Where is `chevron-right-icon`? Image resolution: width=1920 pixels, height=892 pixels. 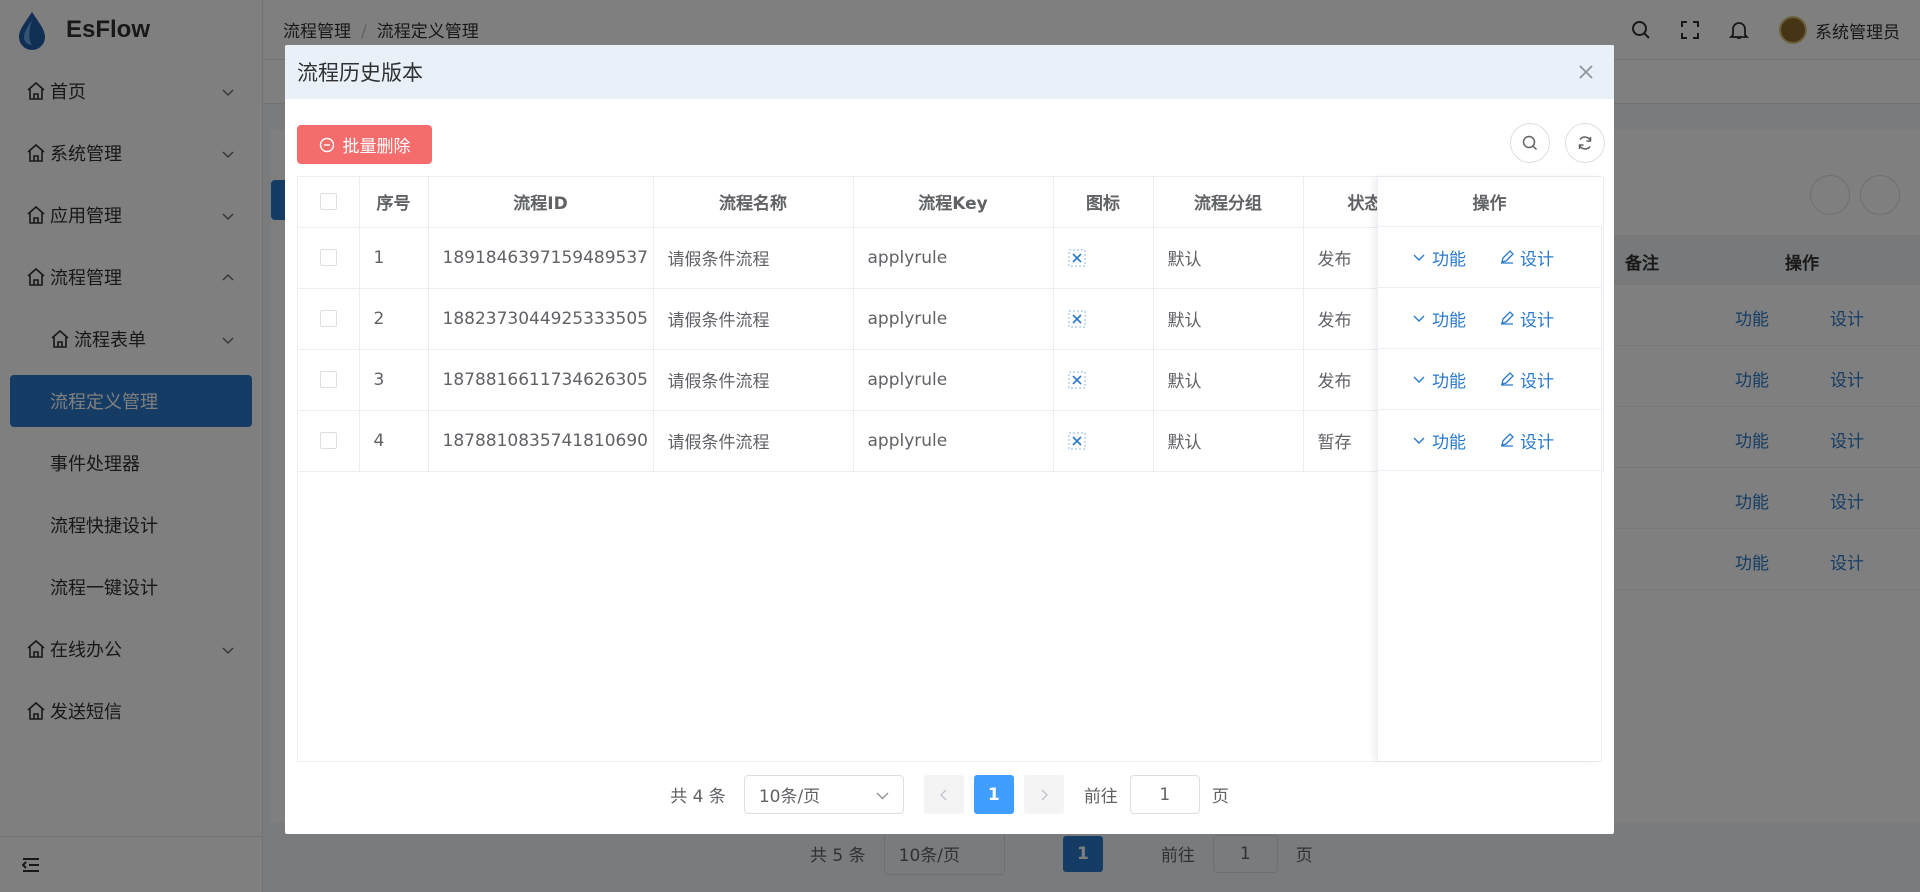 chevron-right-icon is located at coordinates (1044, 794).